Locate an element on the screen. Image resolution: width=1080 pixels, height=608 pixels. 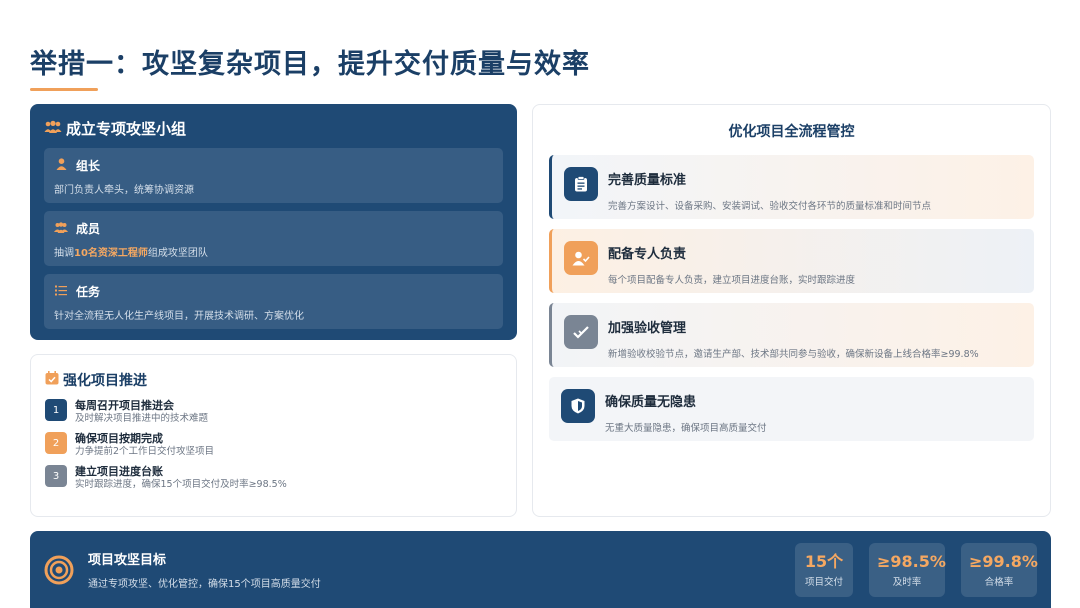
target-icon is located at coordinates (59, 570).